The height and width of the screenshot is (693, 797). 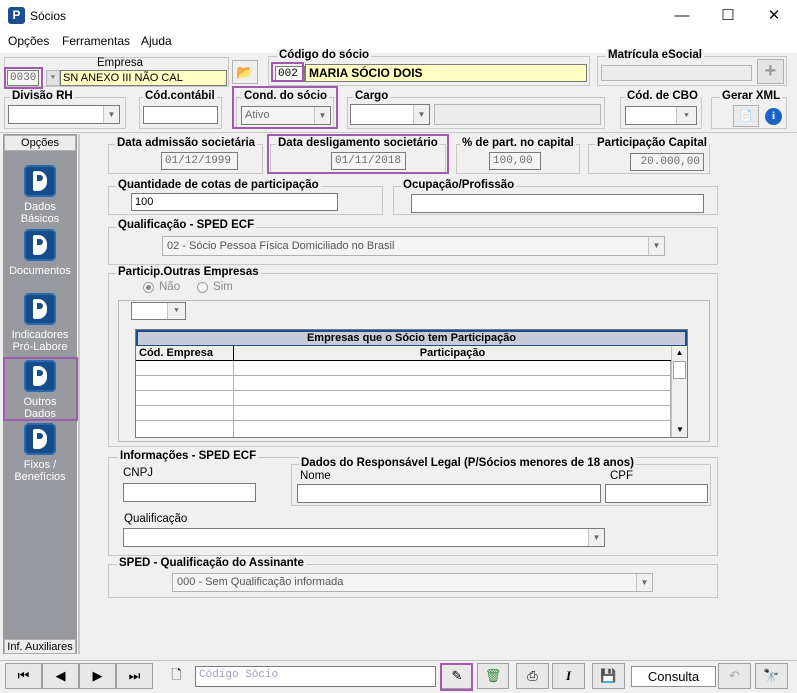 I want to click on maximize-button: ☐, so click(x=728, y=15).